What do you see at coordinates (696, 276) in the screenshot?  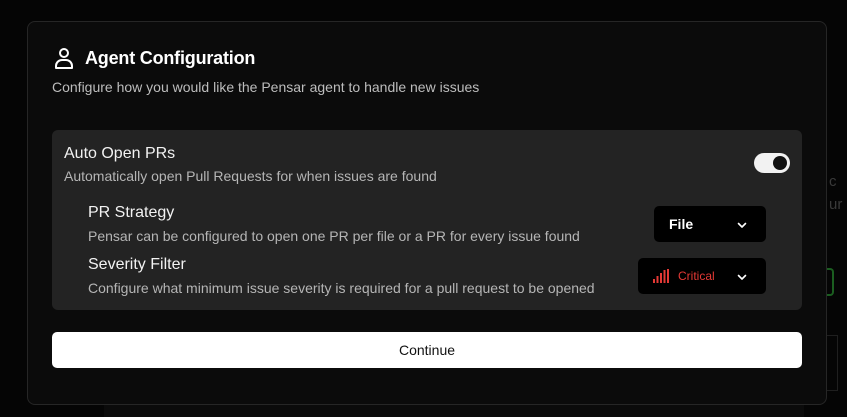 I see `severity-filter-value: Critical` at bounding box center [696, 276].